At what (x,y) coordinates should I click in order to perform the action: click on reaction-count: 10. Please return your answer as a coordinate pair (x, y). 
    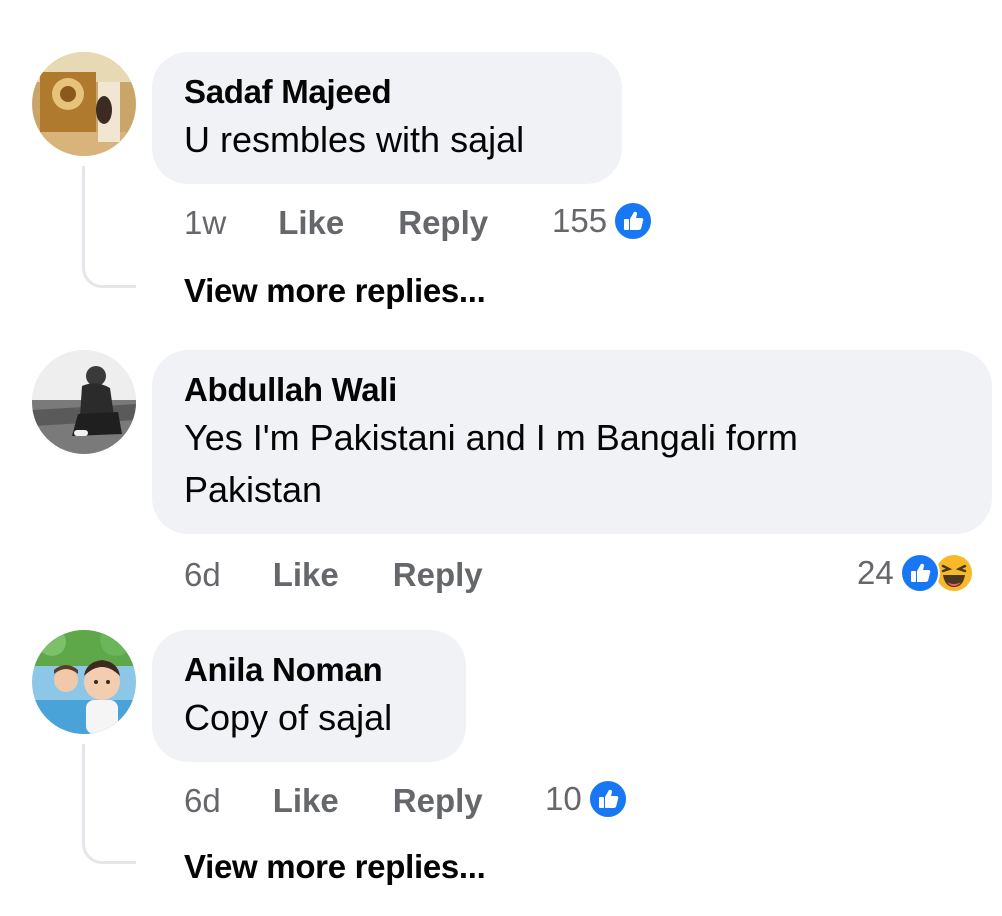
    Looking at the image, I should click on (563, 798).